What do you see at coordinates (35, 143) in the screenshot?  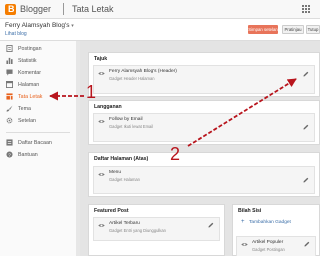 I see `sidebar-item-label: Daftar Bacaan` at bounding box center [35, 143].